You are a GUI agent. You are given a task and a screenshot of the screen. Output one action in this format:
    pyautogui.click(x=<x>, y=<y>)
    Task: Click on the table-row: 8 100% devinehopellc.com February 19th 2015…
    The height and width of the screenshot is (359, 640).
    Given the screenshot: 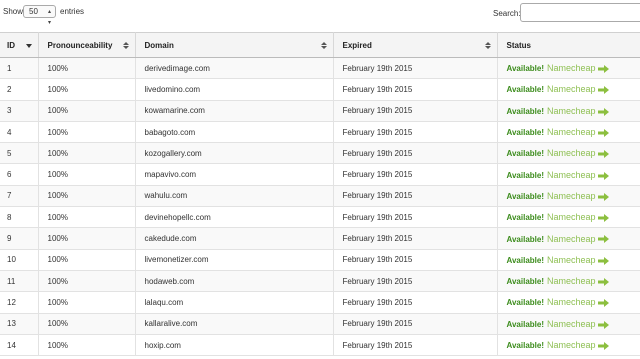 What is the action you would take?
    pyautogui.click(x=320, y=217)
    